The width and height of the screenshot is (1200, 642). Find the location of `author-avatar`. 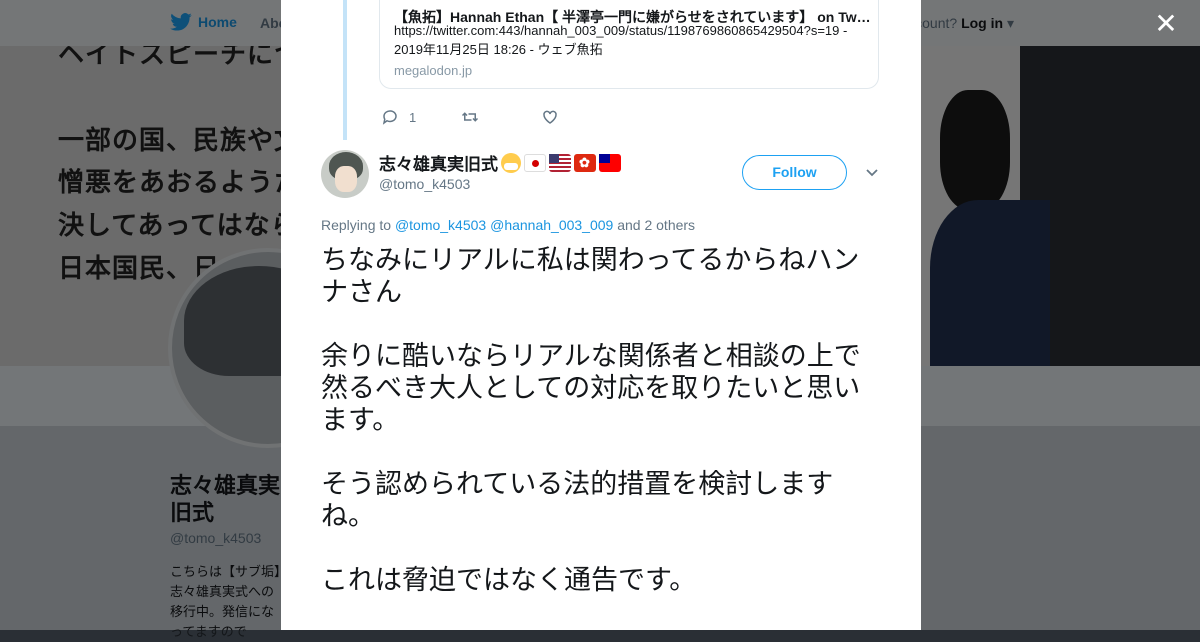

author-avatar is located at coordinates (345, 174).